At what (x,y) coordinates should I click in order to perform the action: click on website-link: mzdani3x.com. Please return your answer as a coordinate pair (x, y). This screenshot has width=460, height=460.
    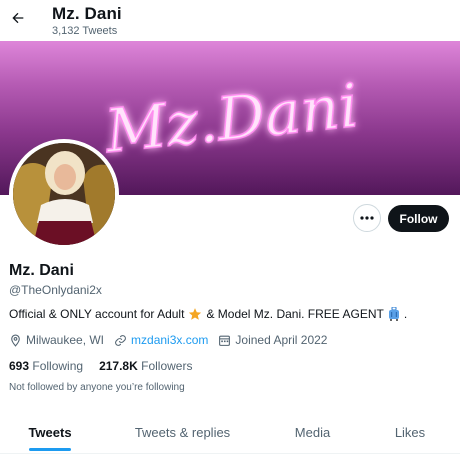
    Looking at the image, I should click on (169, 340).